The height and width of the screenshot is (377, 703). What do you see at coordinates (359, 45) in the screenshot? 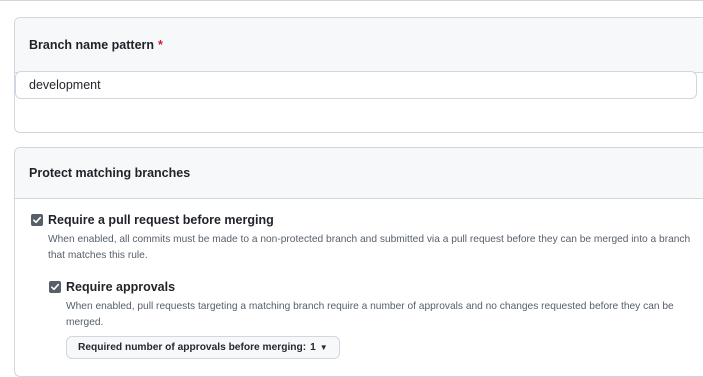
I see `branch-name-pattern-header: Branch name pattern *` at bounding box center [359, 45].